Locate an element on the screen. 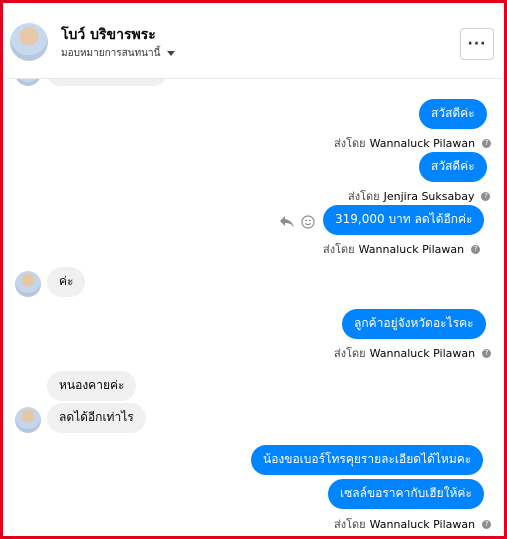 The image size is (507, 539). message-bubble-outgoing: เซลล์ขอราคากับเฮียให้ค่ะ is located at coordinates (406, 494).